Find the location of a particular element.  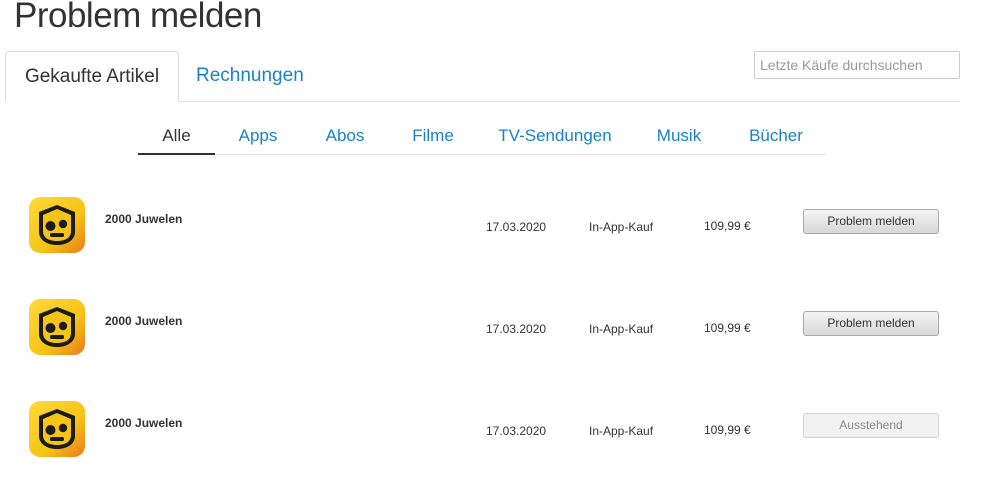

tab-invoices: Rechnungen is located at coordinates (250, 76).